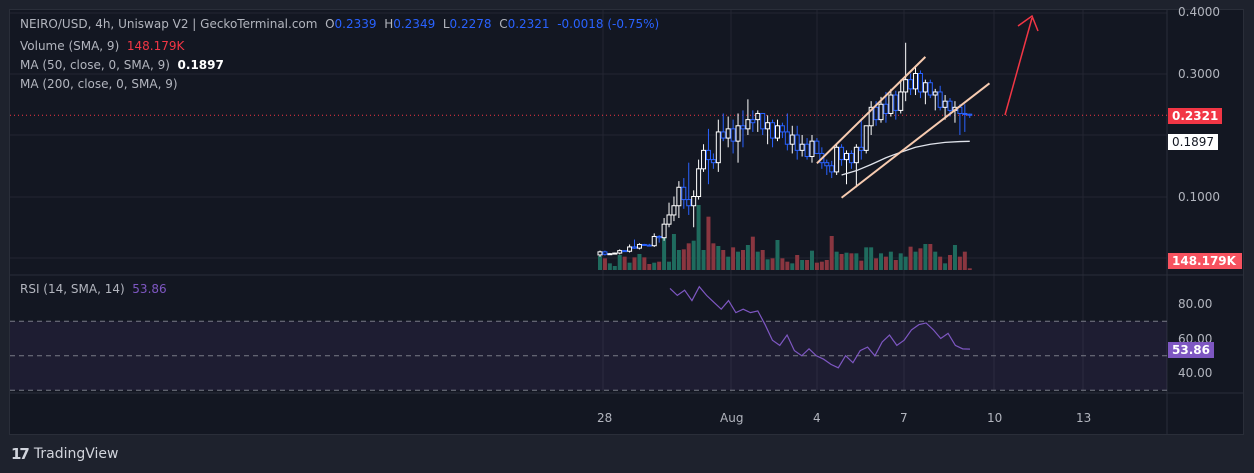 Image resolution: width=1254 pixels, height=473 pixels. Describe the element at coordinates (389, 24) in the screenshot. I see `high-label: H` at that location.